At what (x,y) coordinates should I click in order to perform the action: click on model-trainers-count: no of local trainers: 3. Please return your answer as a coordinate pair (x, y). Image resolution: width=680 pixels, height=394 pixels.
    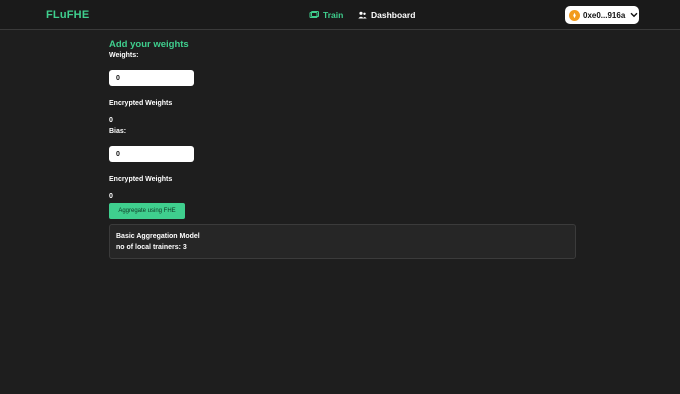
    Looking at the image, I should click on (151, 247).